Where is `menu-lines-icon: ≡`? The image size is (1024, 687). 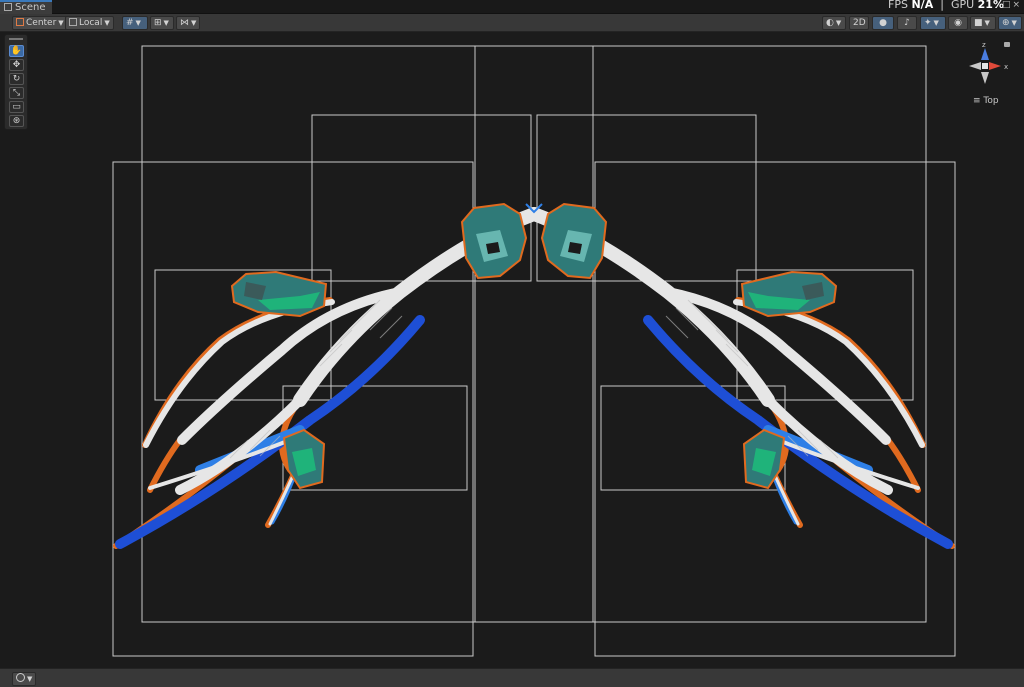 menu-lines-icon: ≡ is located at coordinates (977, 101).